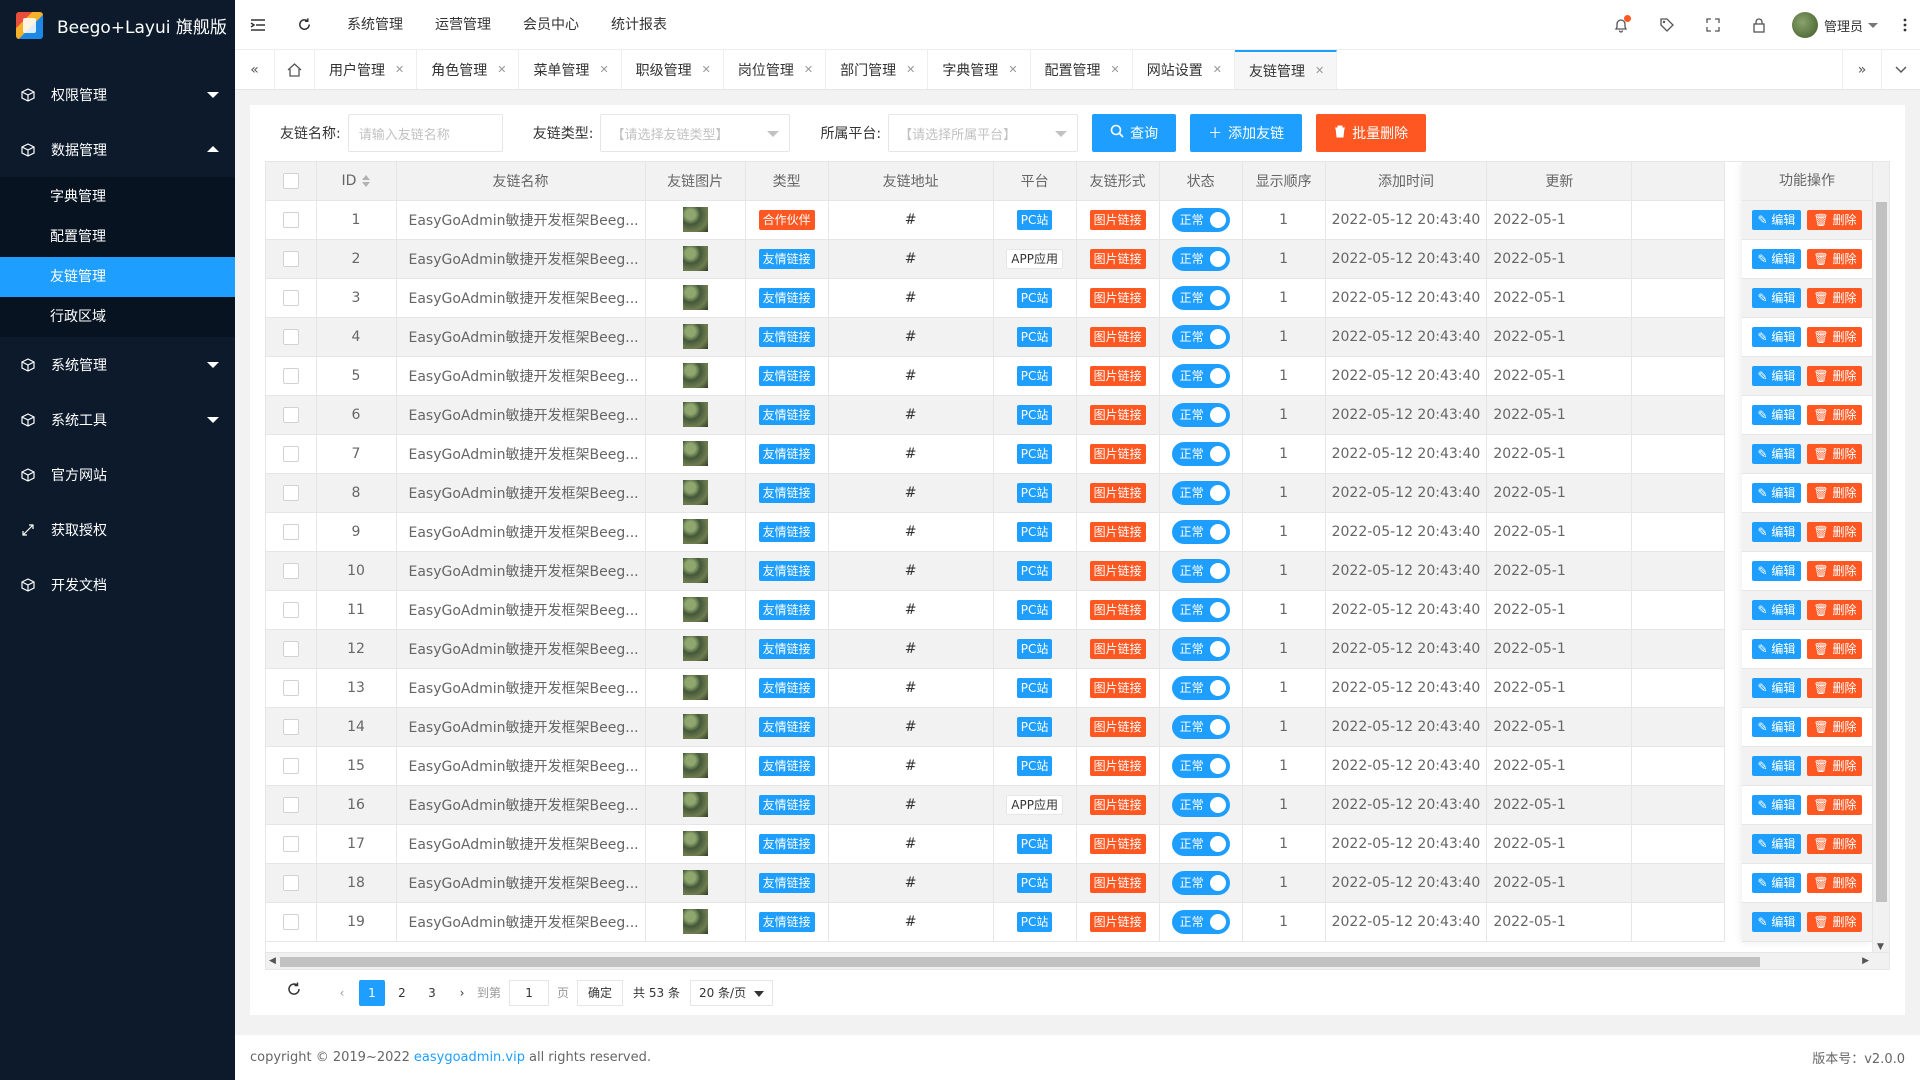 This screenshot has height=1080, width=1920. What do you see at coordinates (290, 180) in the screenshot?
I see `select-all-checkbox` at bounding box center [290, 180].